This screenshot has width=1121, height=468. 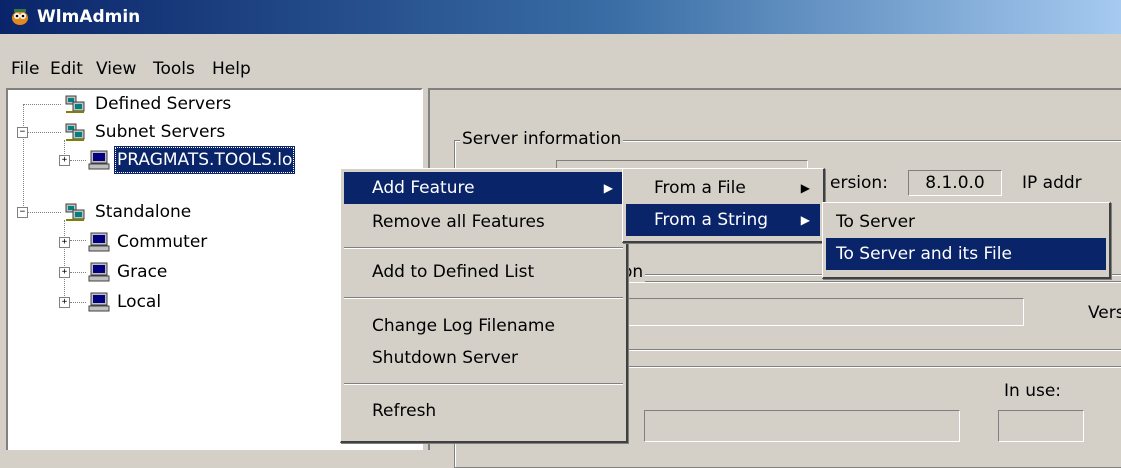 What do you see at coordinates (162, 242) in the screenshot?
I see `tree-label-commuter: Commuter` at bounding box center [162, 242].